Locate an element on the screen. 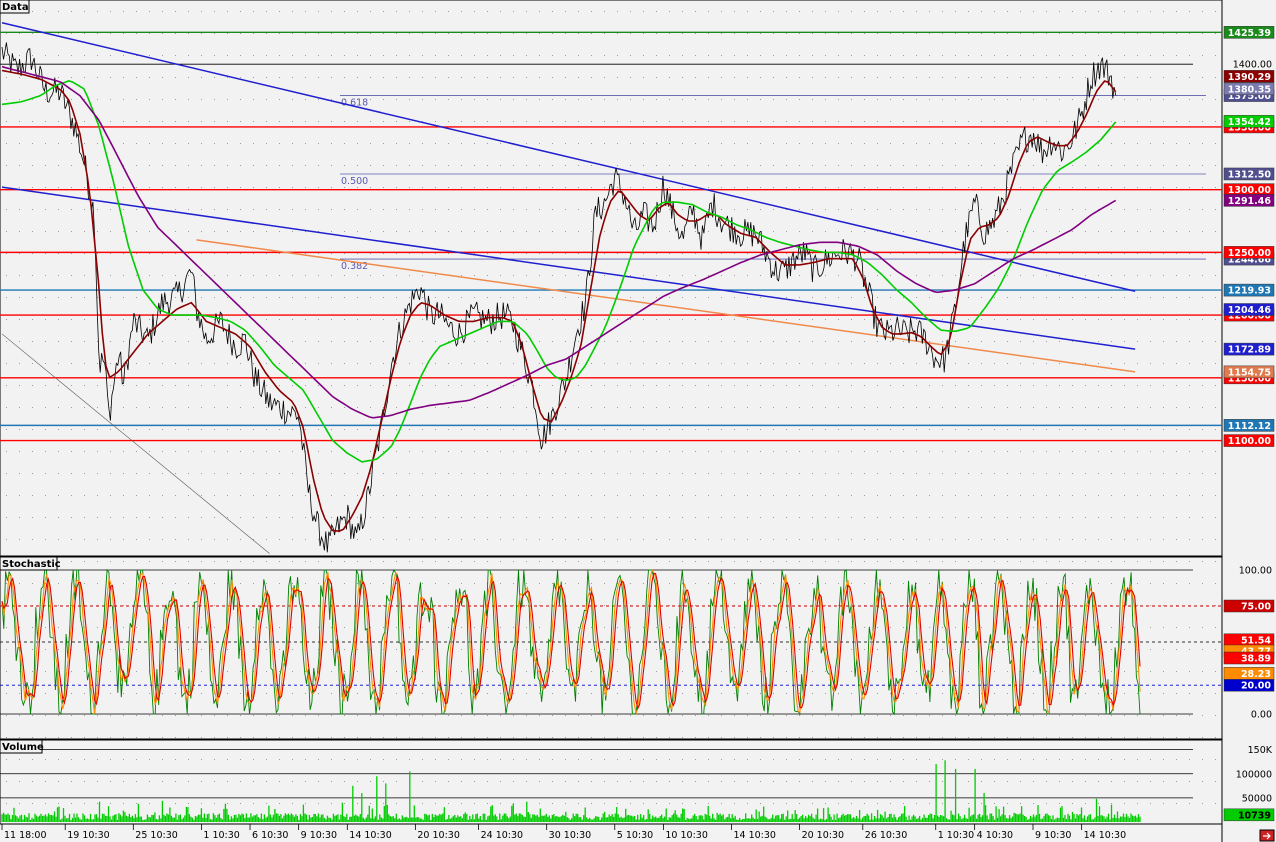 The height and width of the screenshot is (842, 1276). stoch-level-tag: 20.00 is located at coordinates (1249, 685).